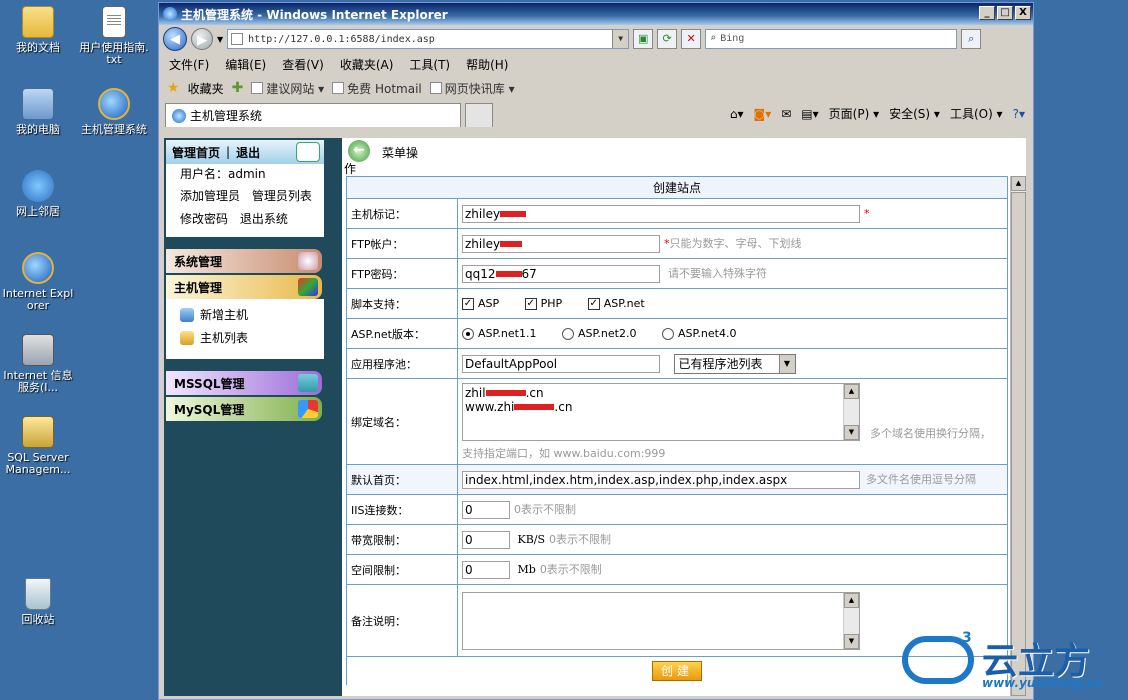 The height and width of the screenshot is (700, 1128). I want to click on nav-home-link: 管理首页, so click(196, 152).